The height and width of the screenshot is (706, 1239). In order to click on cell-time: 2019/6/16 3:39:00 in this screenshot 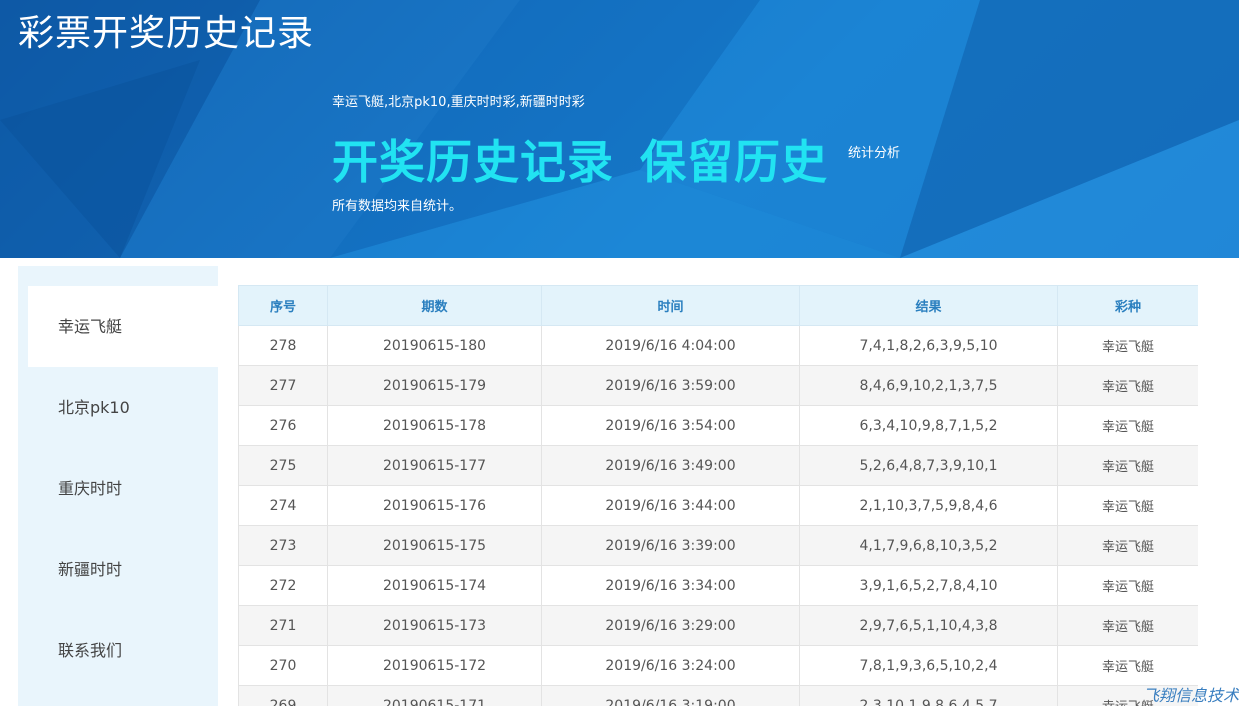, I will do `click(670, 545)`.